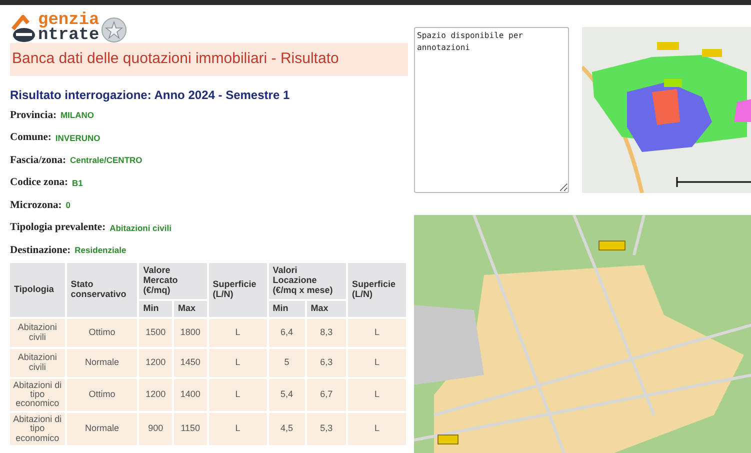 The height and width of the screenshot is (453, 751). I want to click on seal-icon, so click(114, 30).